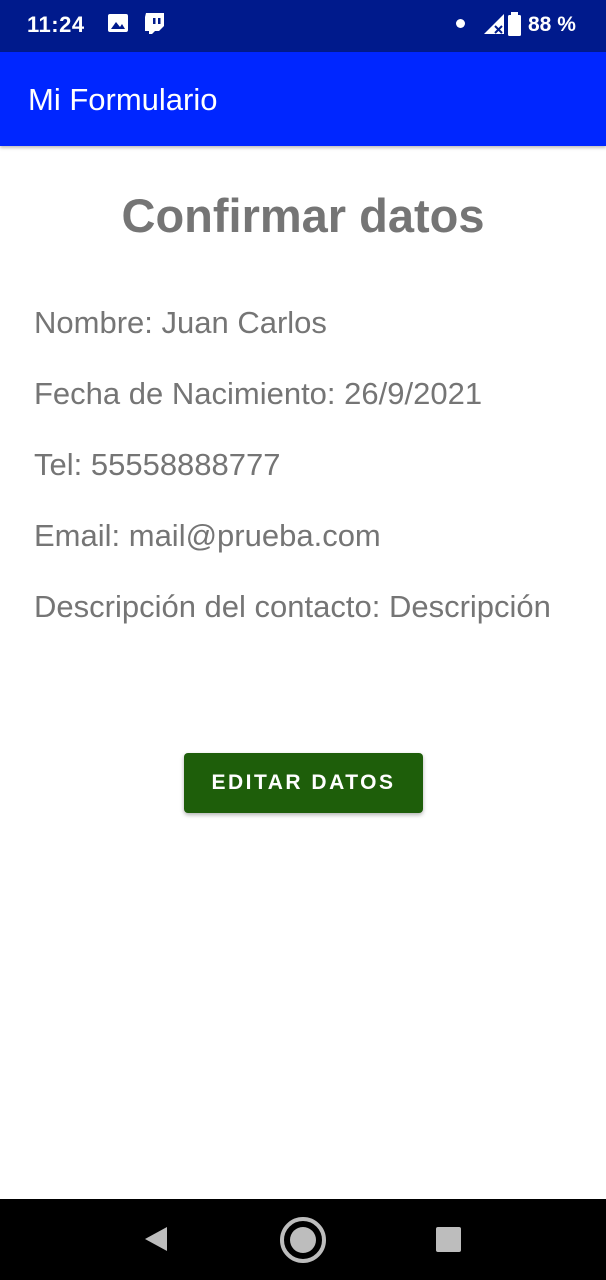 The width and height of the screenshot is (606, 1280). I want to click on birth-date-text: Fecha de Nacimiento: 26/9/2021, so click(258, 393).